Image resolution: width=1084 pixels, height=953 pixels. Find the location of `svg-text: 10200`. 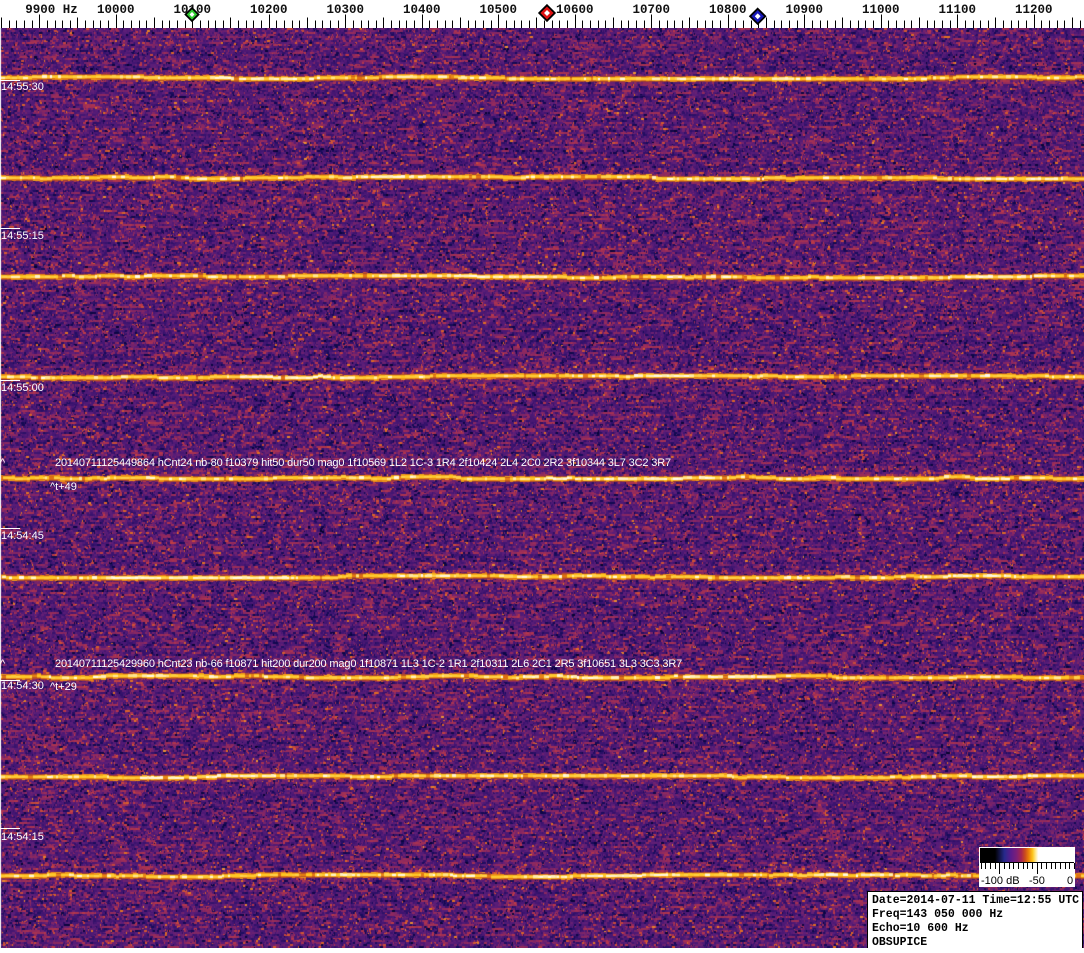

svg-text: 10200 is located at coordinates (269, 10).